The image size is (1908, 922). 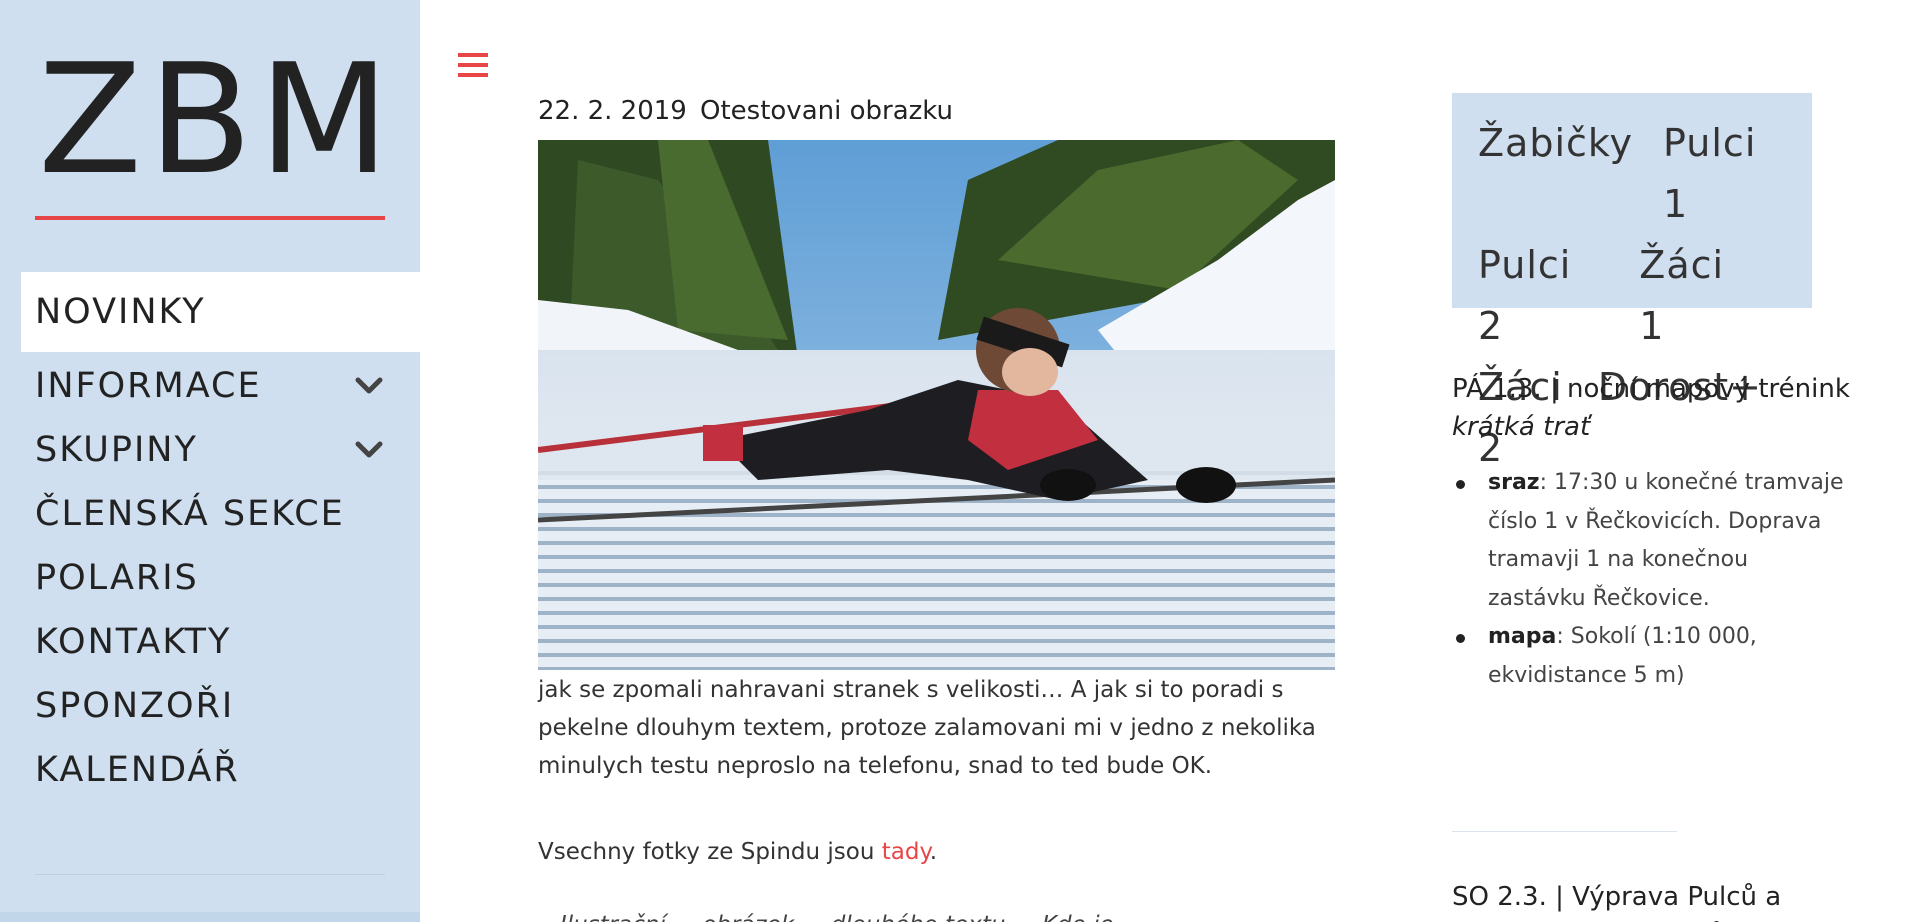 What do you see at coordinates (1521, 427) in the screenshot?
I see `event-subtitle: krátká trať` at bounding box center [1521, 427].